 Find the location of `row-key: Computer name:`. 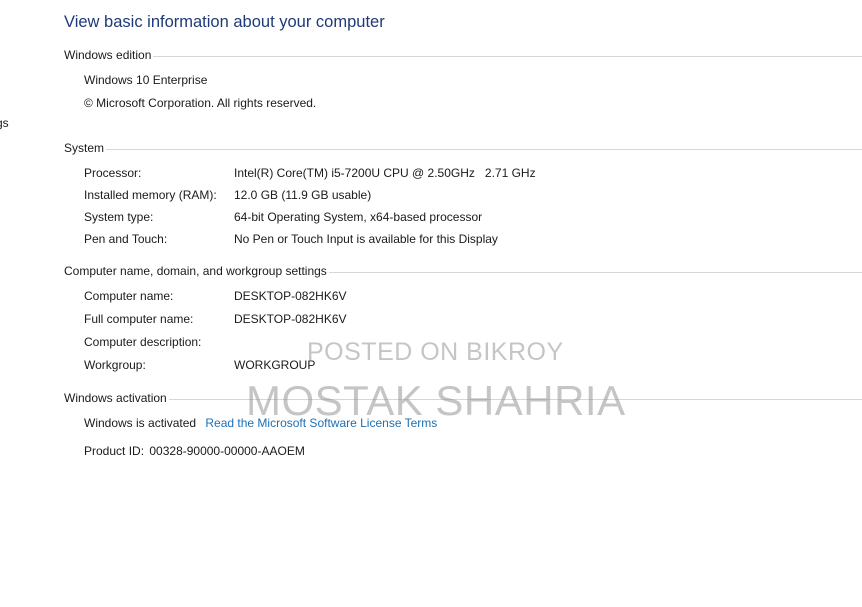

row-key: Computer name: is located at coordinates (129, 296).